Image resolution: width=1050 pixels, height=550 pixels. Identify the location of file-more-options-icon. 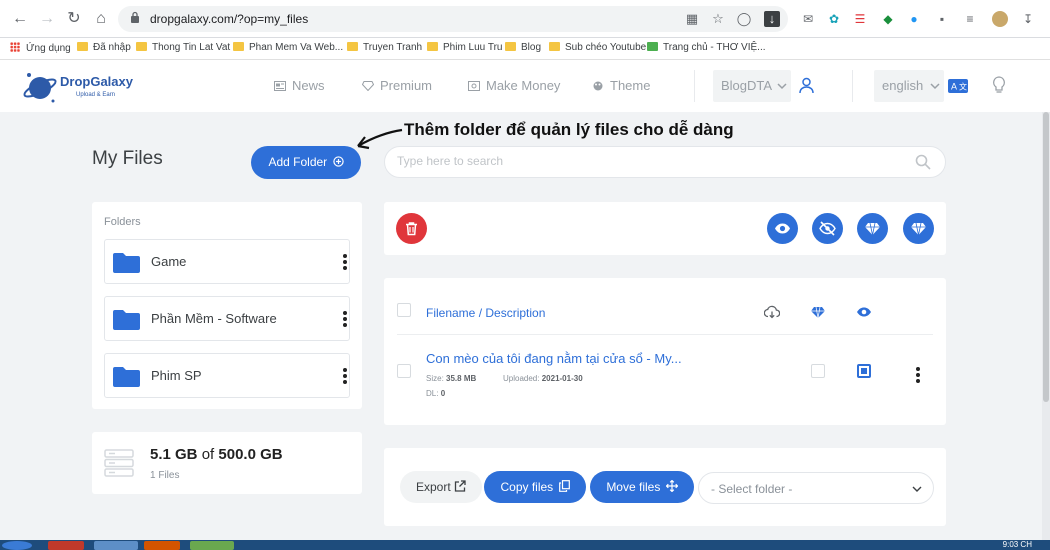
(918, 376).